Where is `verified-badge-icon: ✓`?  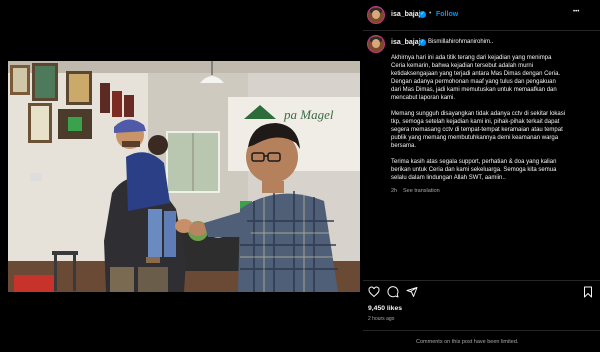 verified-badge-icon: ✓ is located at coordinates (422, 14).